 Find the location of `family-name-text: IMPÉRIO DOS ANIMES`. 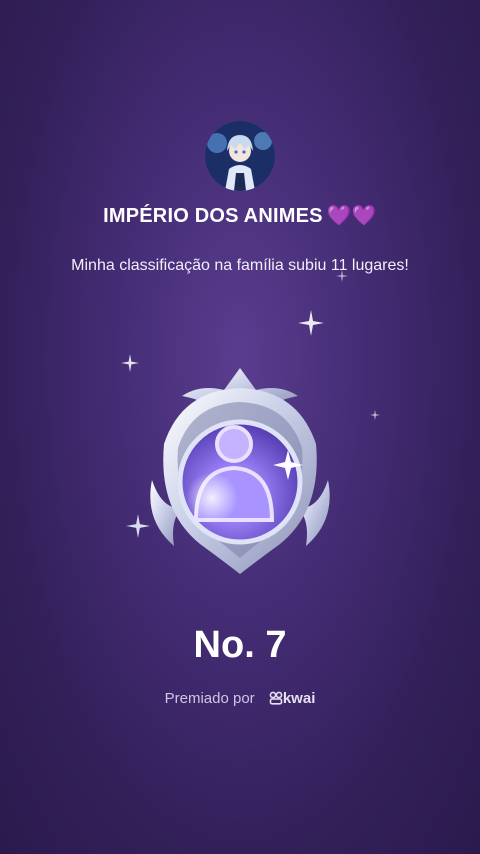

family-name-text: IMPÉRIO DOS ANIMES is located at coordinates (213, 216).